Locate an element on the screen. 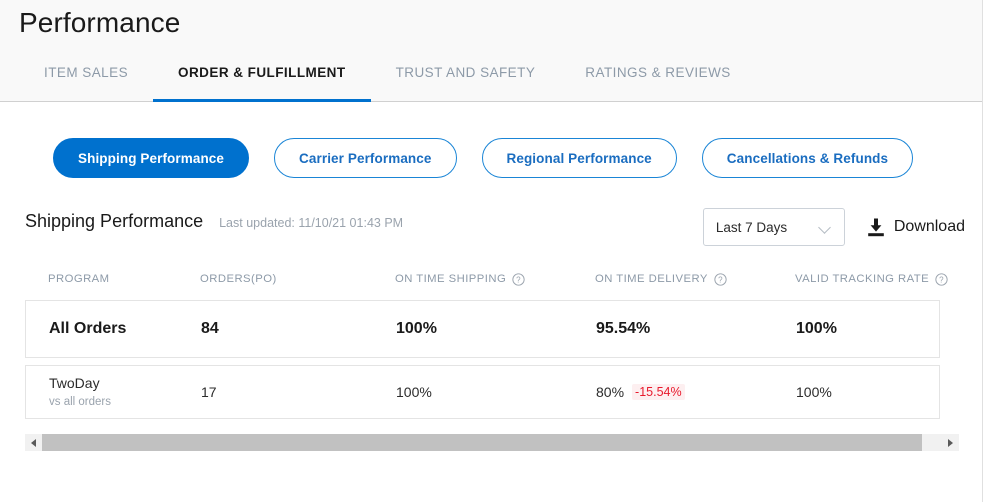  cell-orders: 84 is located at coordinates (298, 329).